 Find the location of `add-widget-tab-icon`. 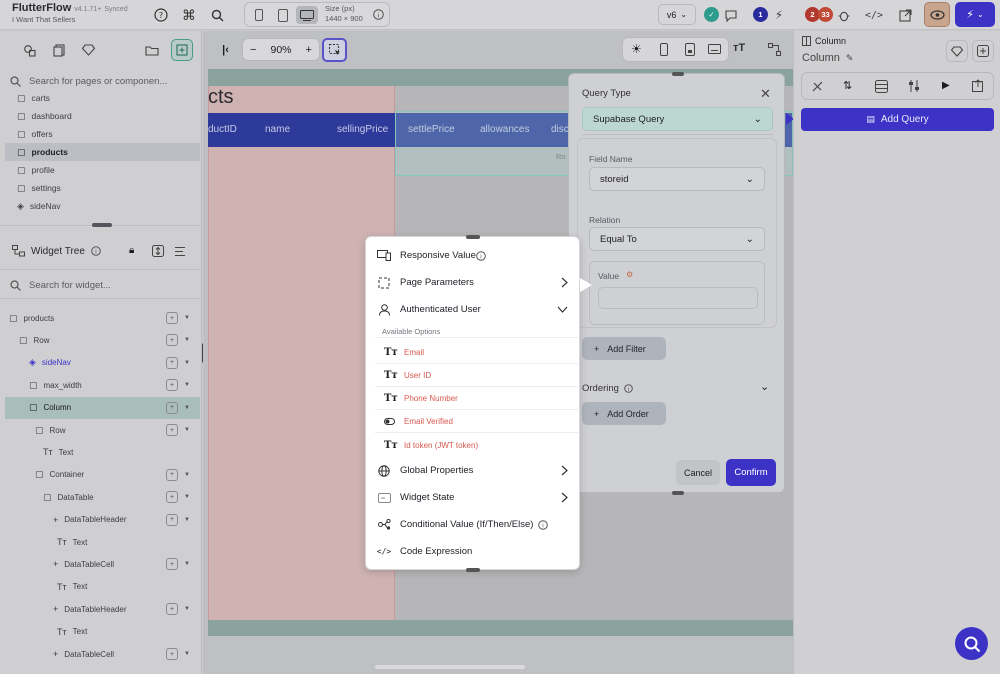

add-widget-tab-icon is located at coordinates (29, 50).